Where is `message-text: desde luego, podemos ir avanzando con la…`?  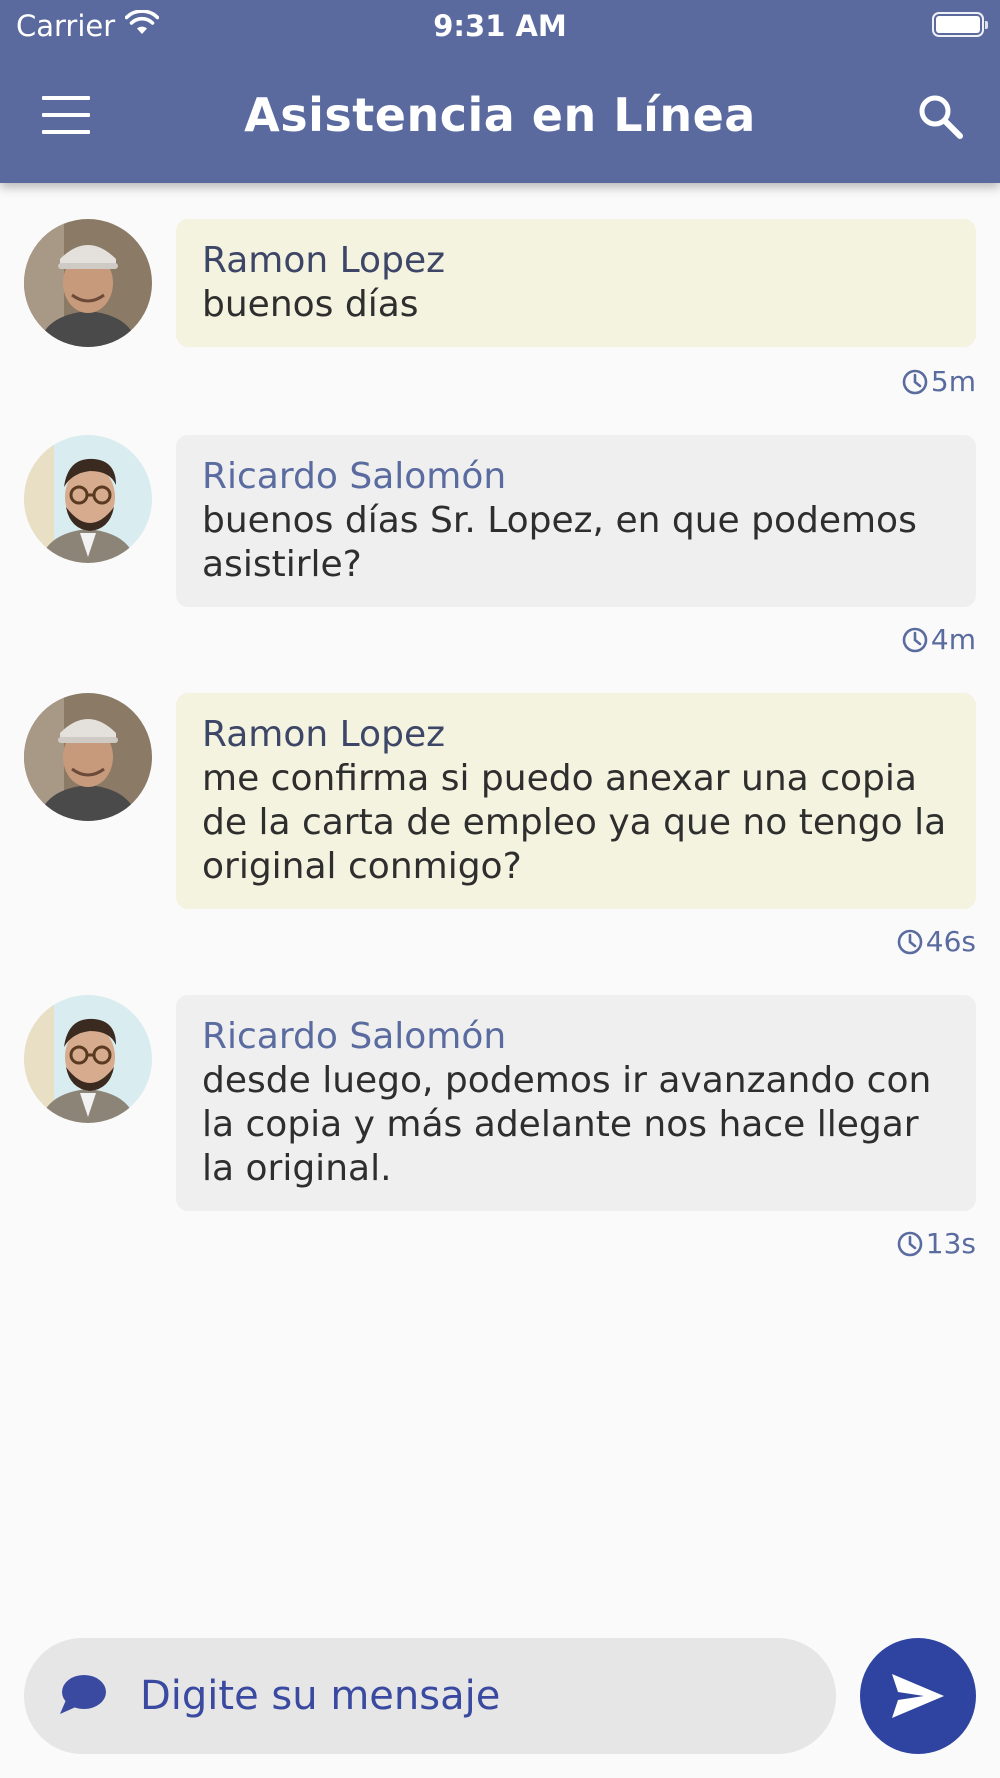 message-text: desde luego, podemos ir avanzando con la… is located at coordinates (567, 1124).